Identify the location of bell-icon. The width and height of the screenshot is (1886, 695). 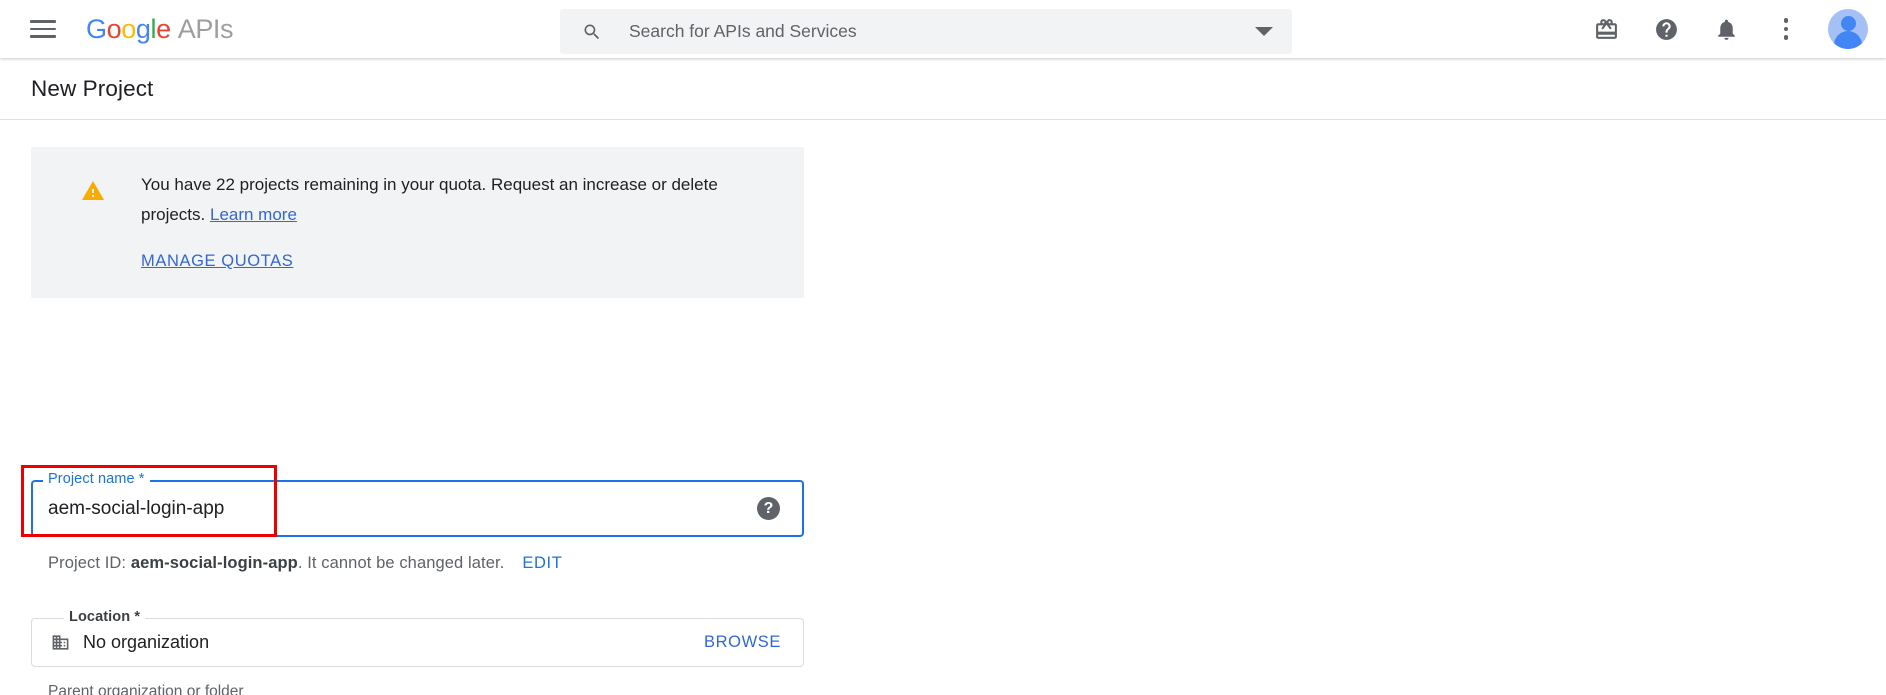
(1726, 29).